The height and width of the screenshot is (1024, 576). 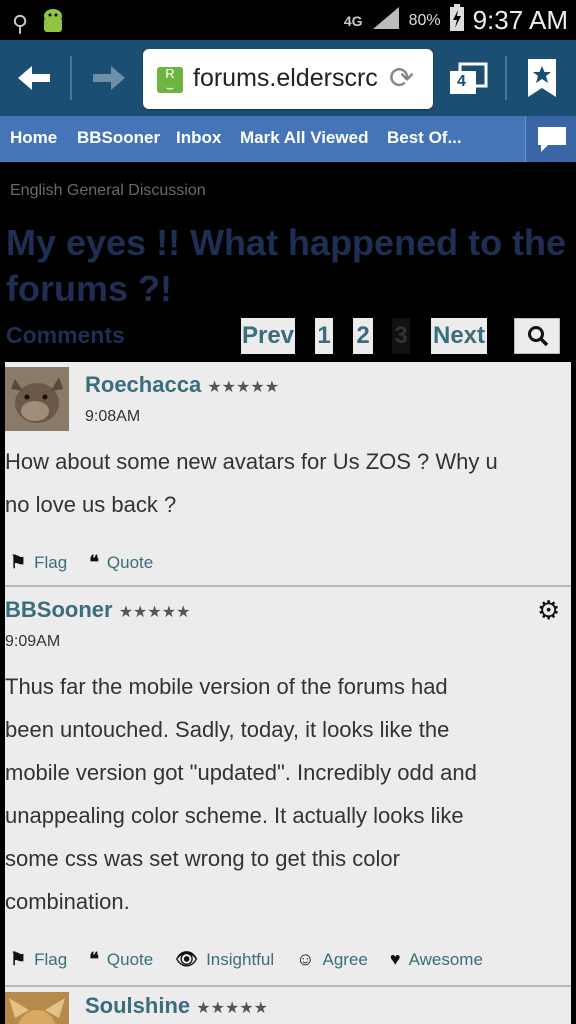 What do you see at coordinates (89, 288) in the screenshot?
I see `title-line: forums ?!` at bounding box center [89, 288].